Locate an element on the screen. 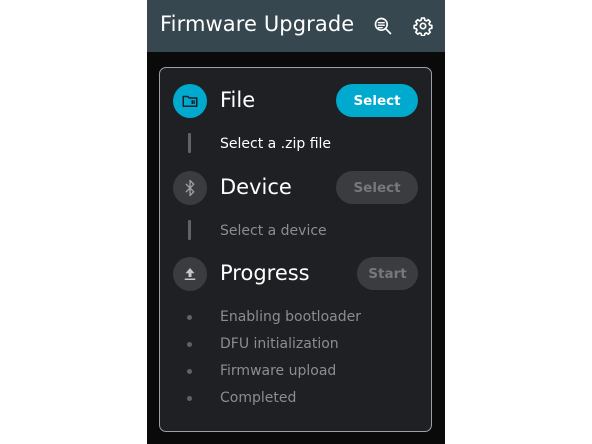  stage-completed: Completed is located at coordinates (258, 398).